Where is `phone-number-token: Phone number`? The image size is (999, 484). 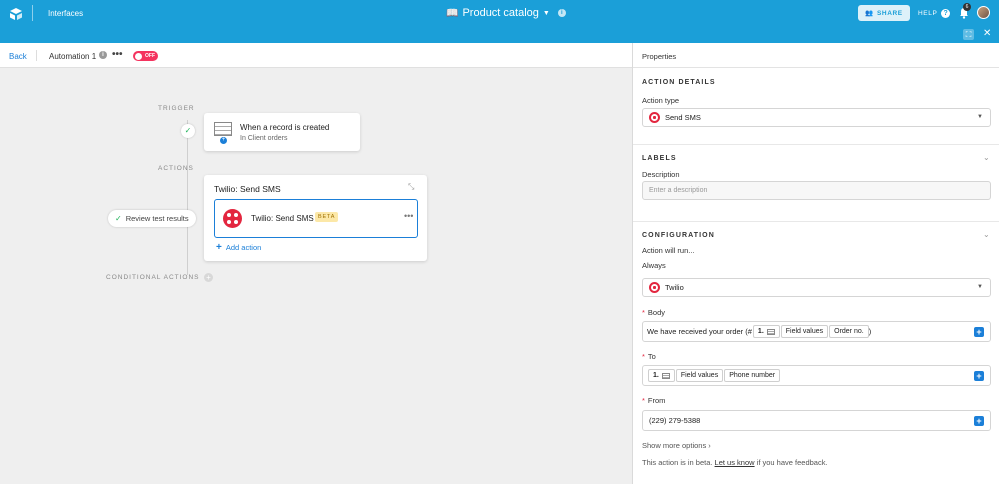 phone-number-token: Phone number is located at coordinates (752, 375).